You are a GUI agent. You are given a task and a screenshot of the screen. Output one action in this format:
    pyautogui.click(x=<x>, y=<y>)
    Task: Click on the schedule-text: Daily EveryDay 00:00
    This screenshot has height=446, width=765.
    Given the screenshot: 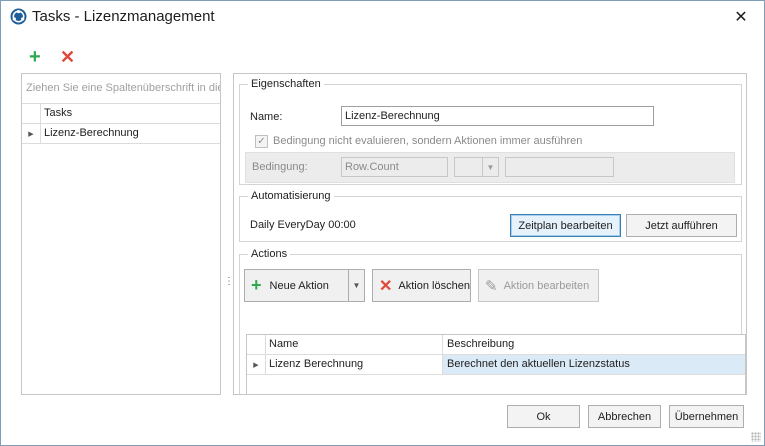 What is the action you would take?
    pyautogui.click(x=303, y=225)
    